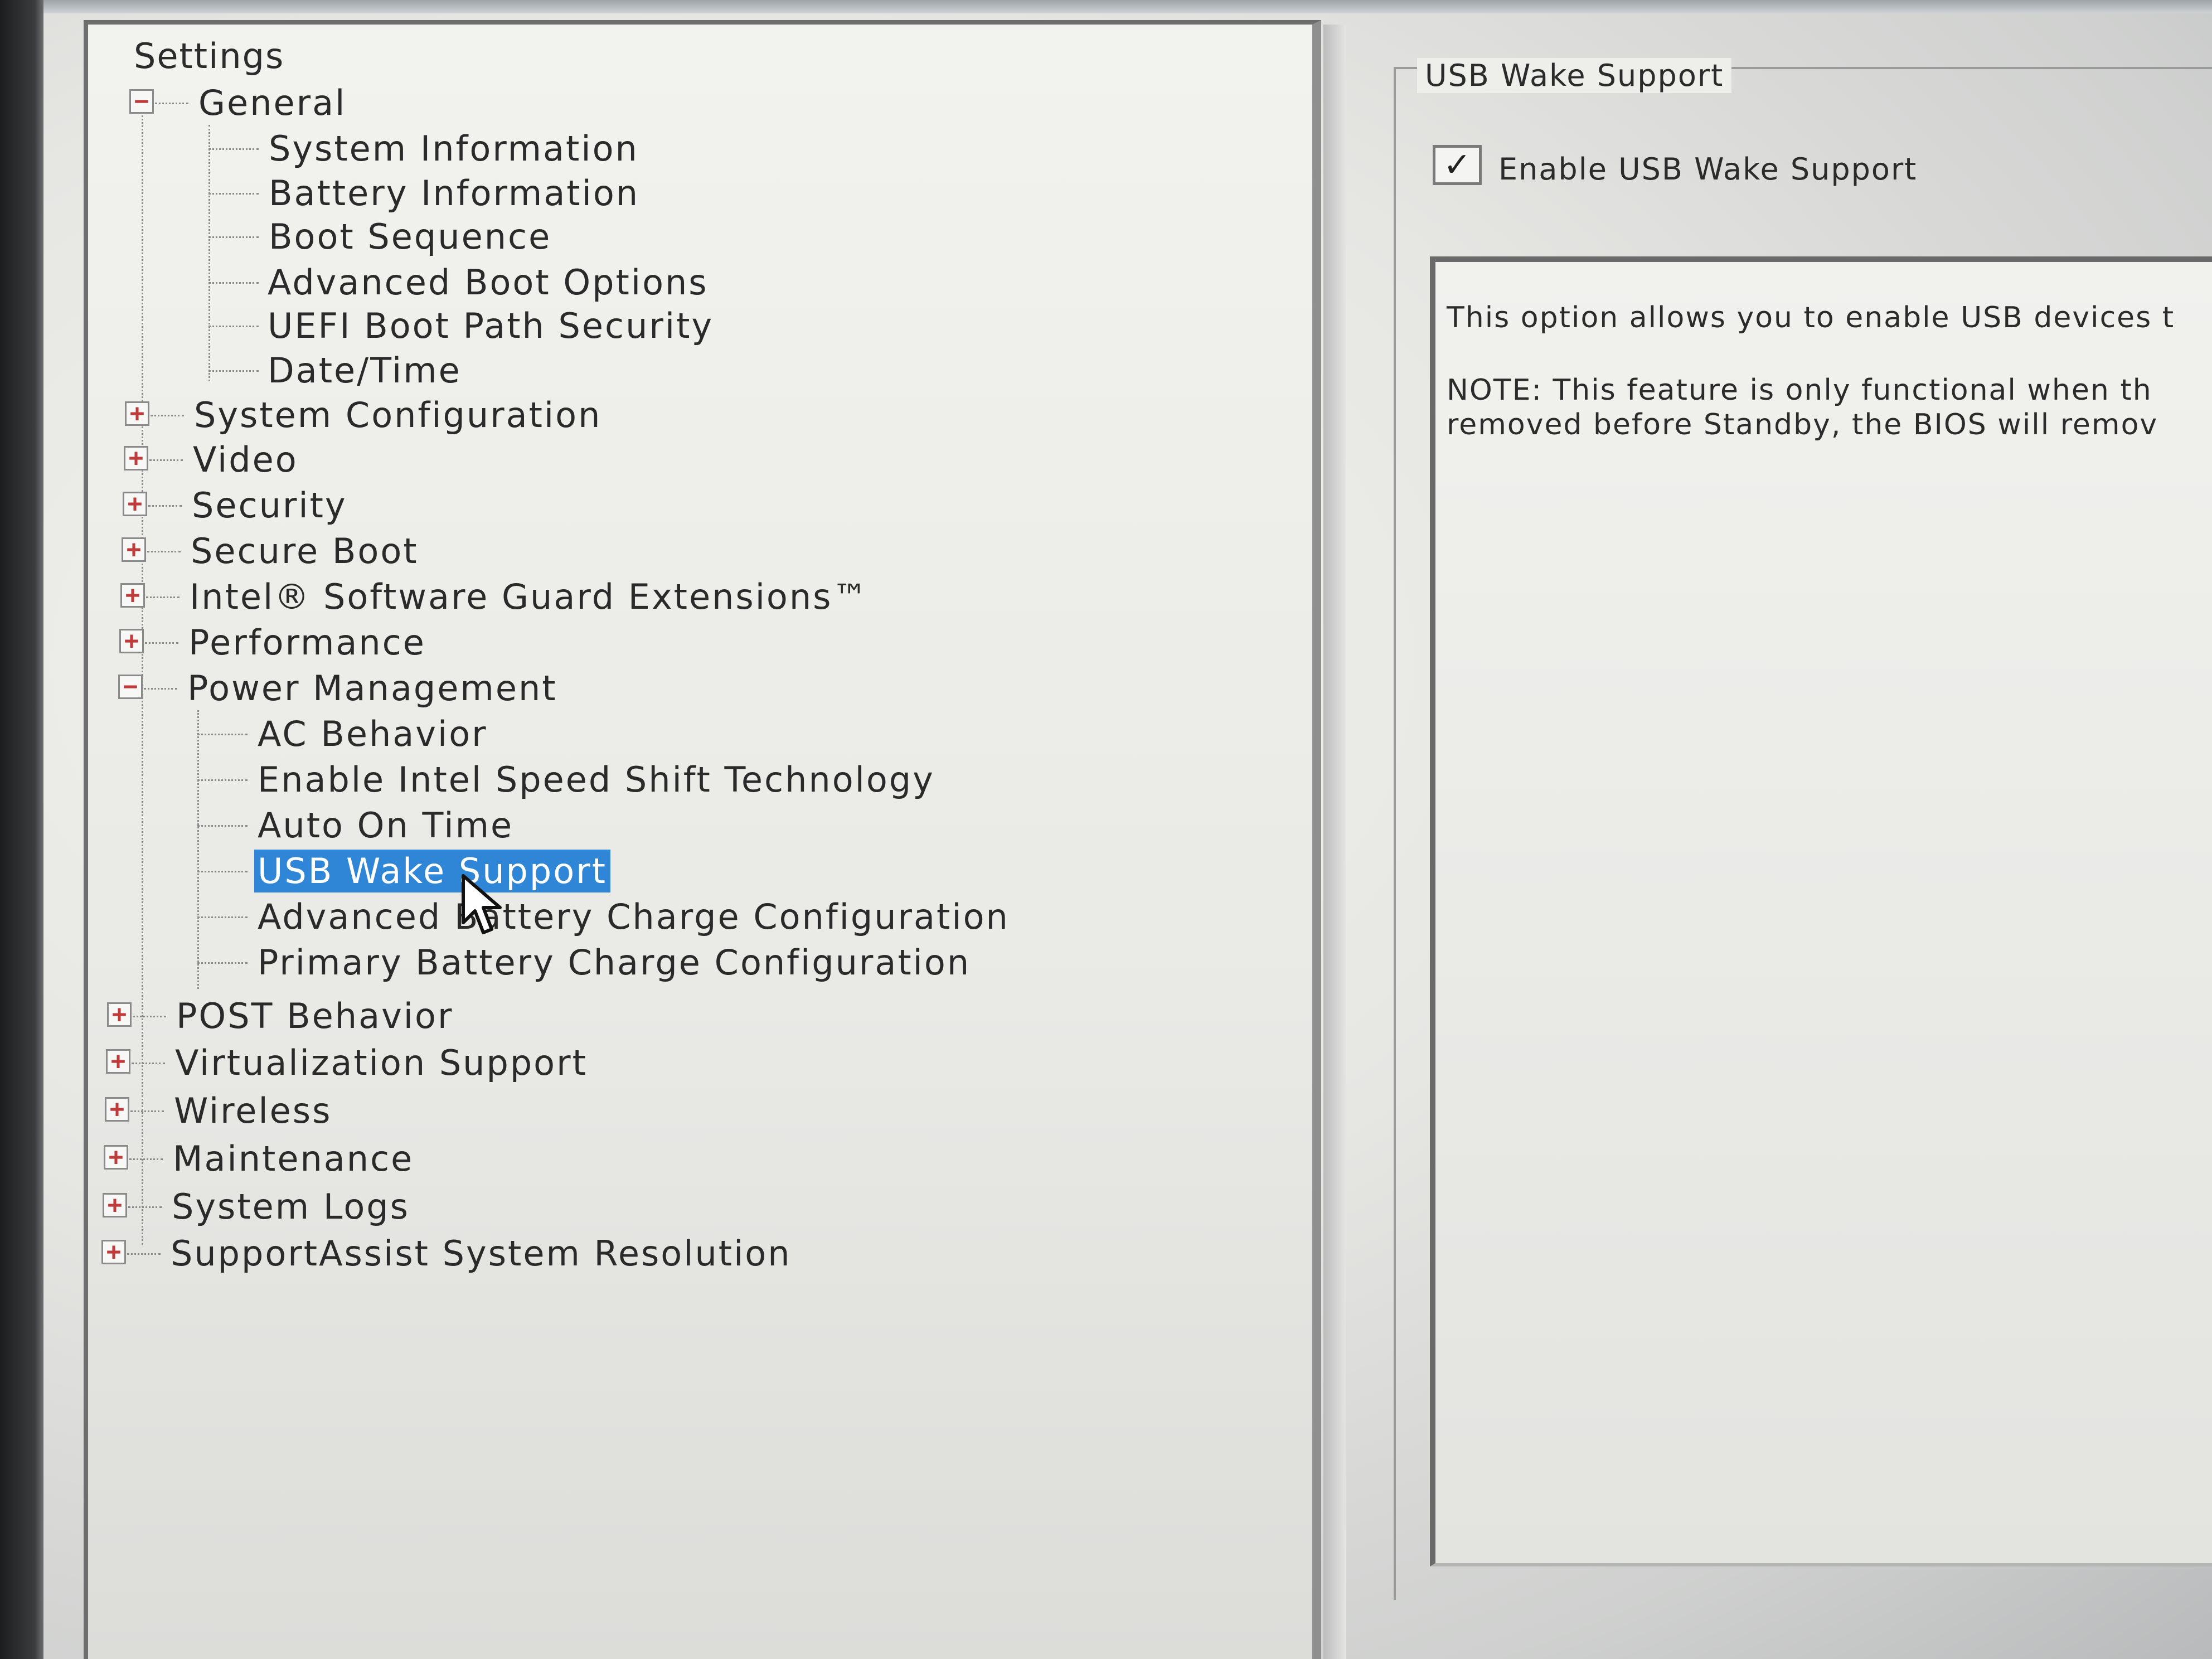 Image resolution: width=2212 pixels, height=1659 pixels. What do you see at coordinates (136, 458) in the screenshot?
I see `expander-video: +` at bounding box center [136, 458].